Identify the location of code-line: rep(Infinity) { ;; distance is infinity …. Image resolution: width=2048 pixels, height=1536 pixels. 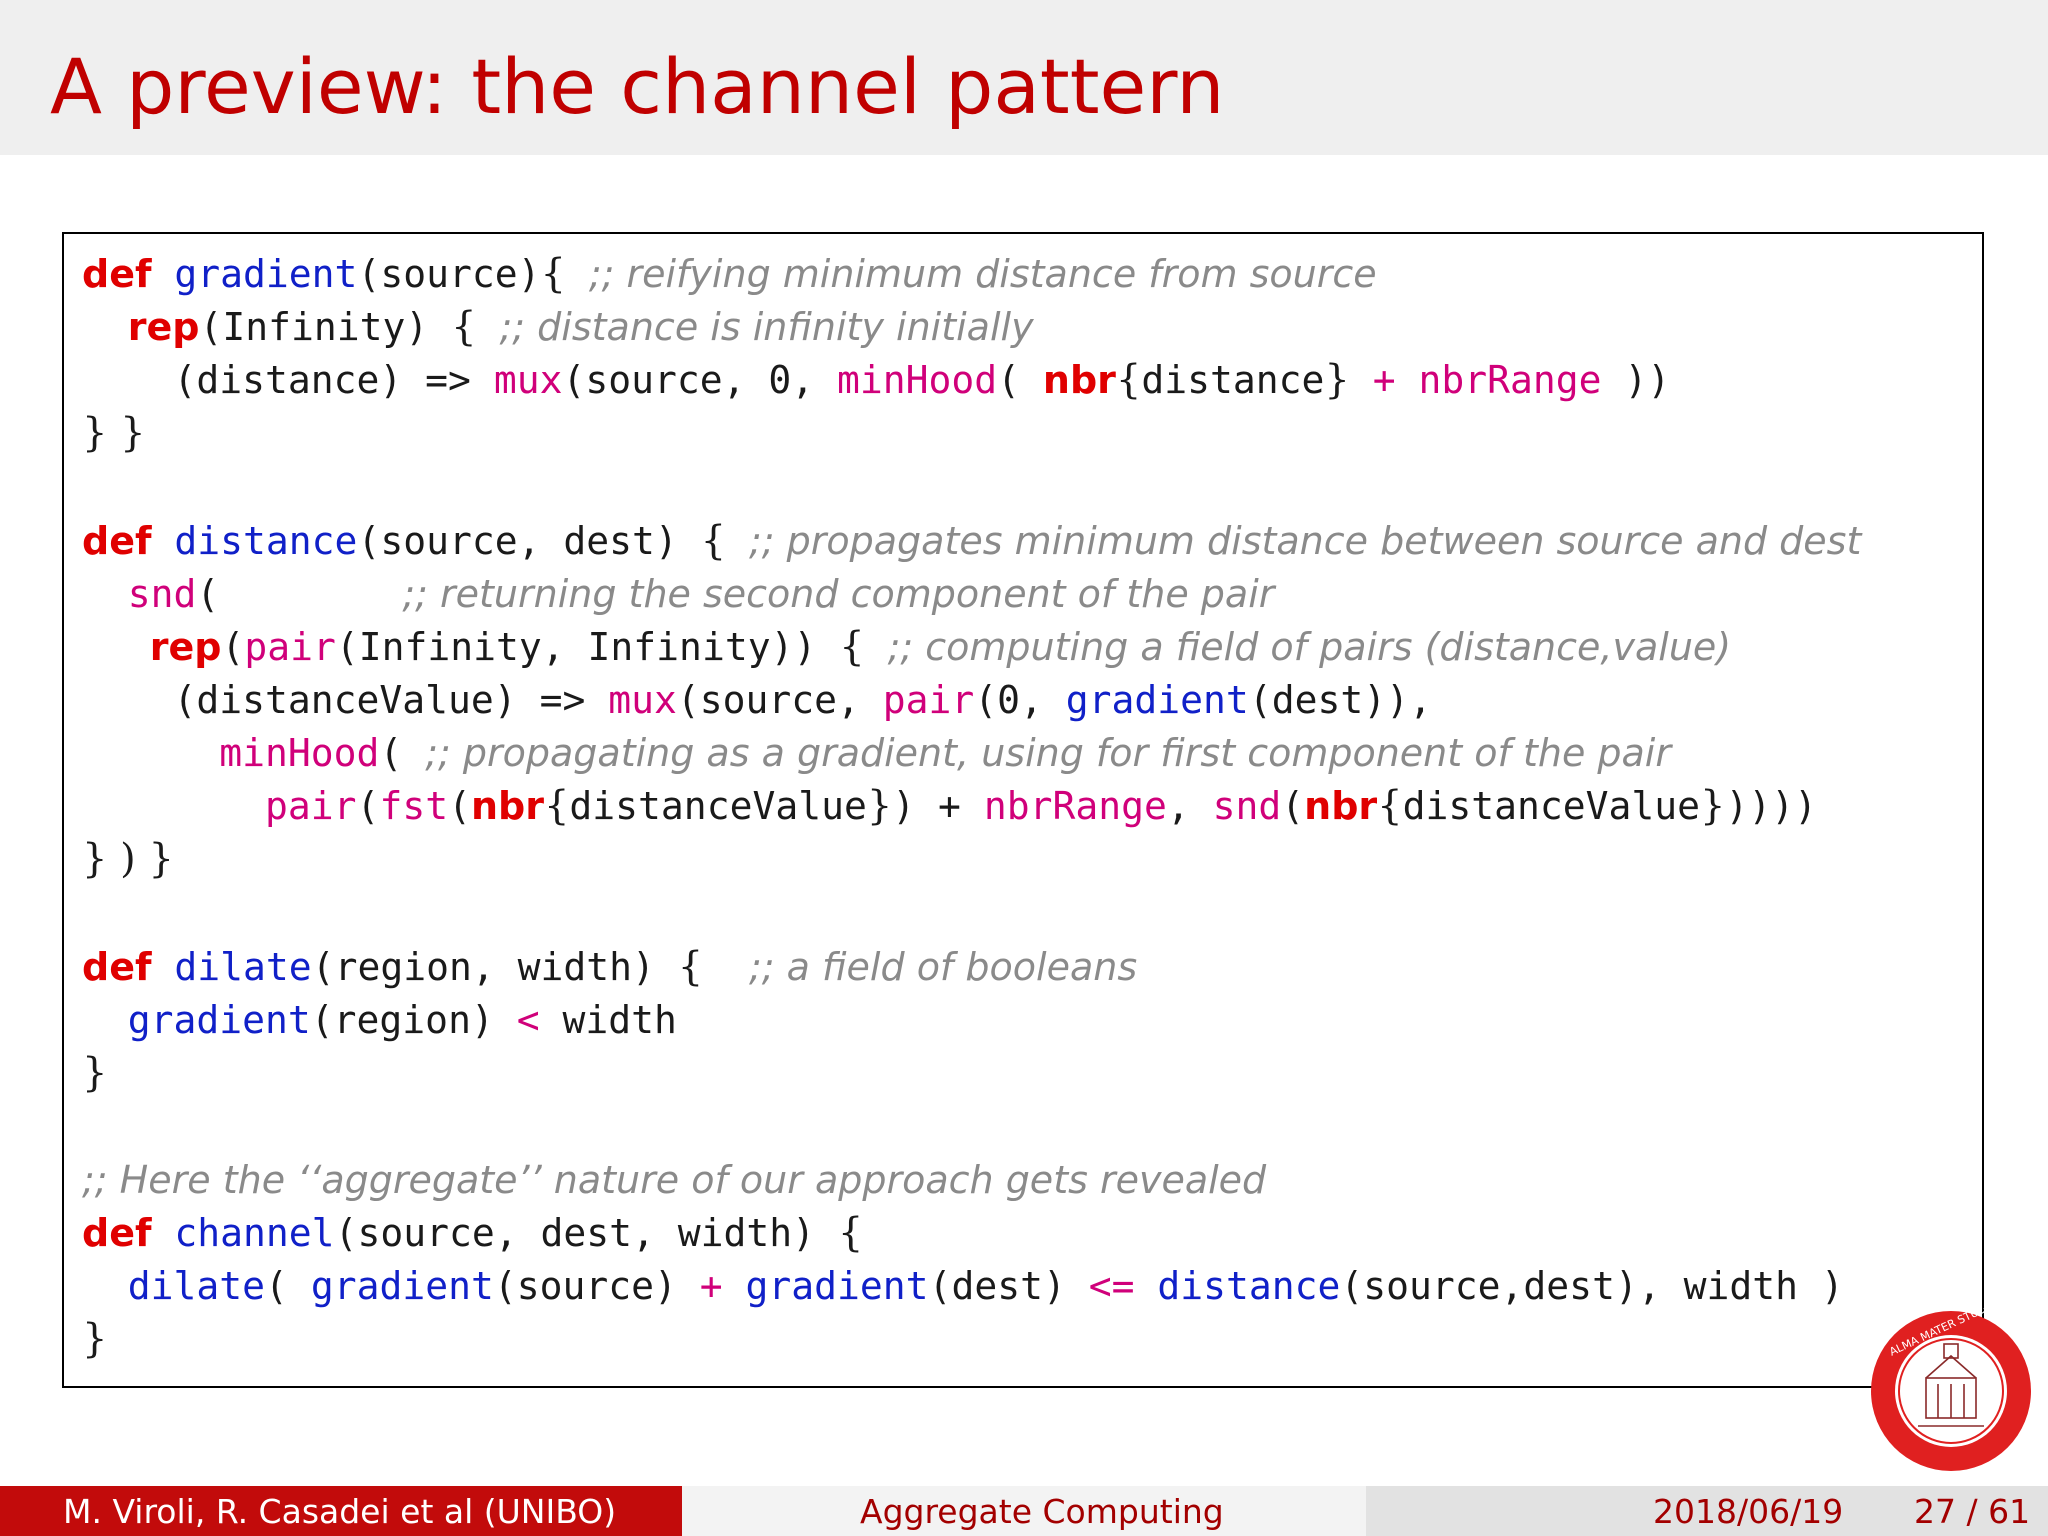
(558, 327).